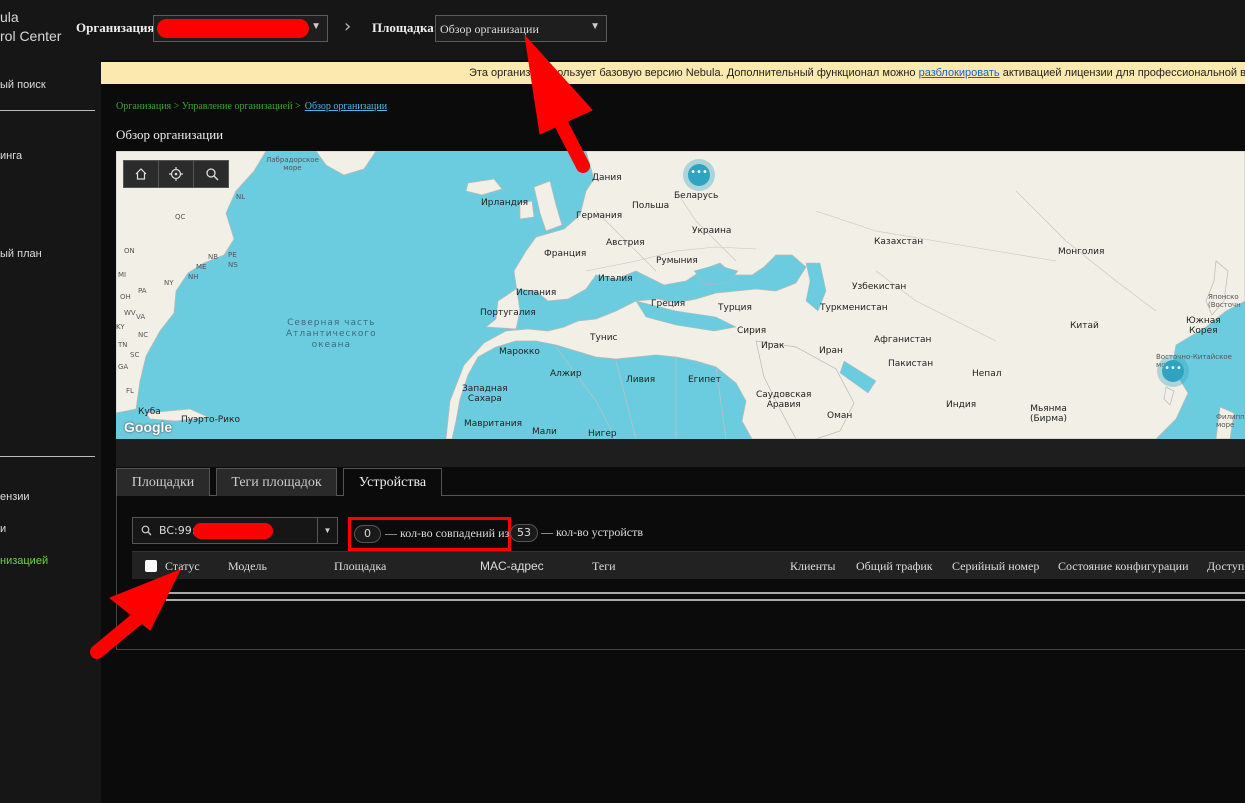  What do you see at coordinates (604, 566) in the screenshot?
I see `column-tags: Теги` at bounding box center [604, 566].